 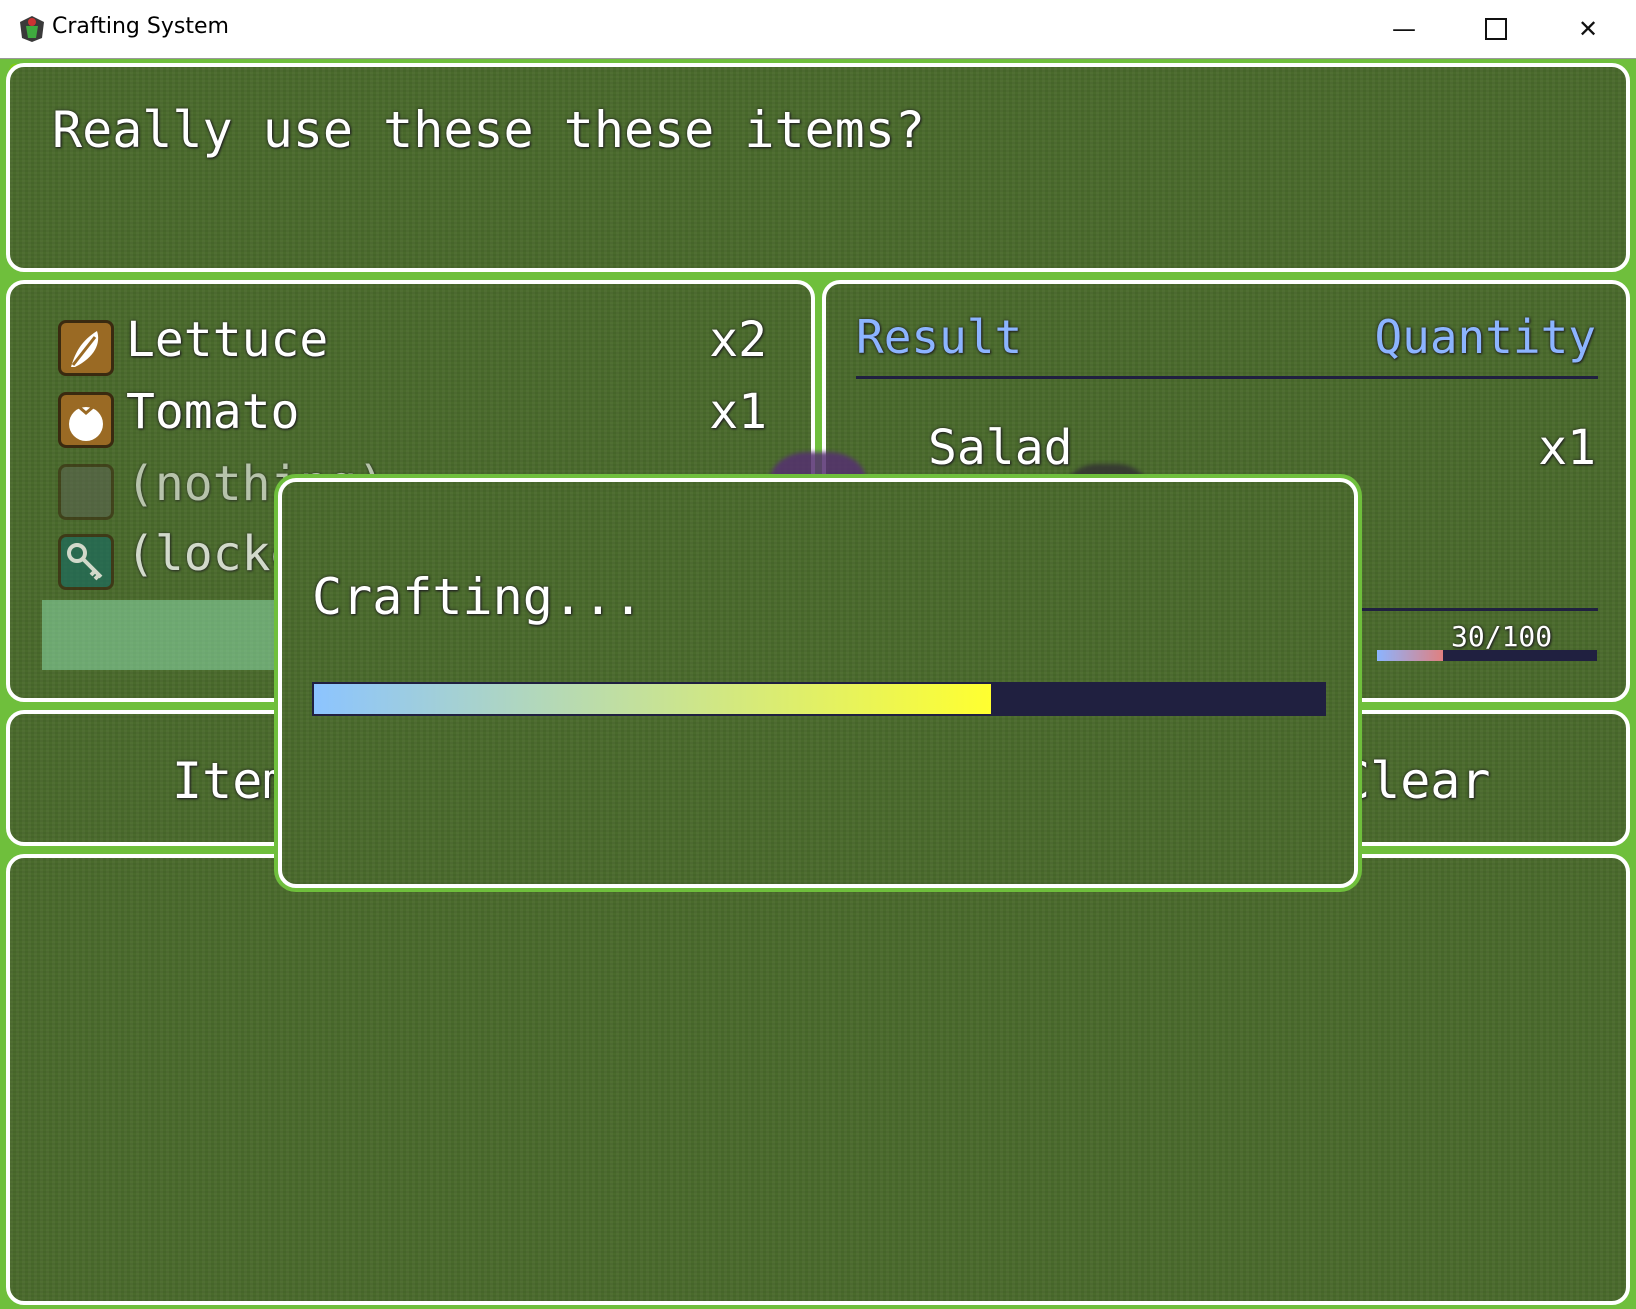 I want to click on crafting-progress-bar, so click(x=819, y=699).